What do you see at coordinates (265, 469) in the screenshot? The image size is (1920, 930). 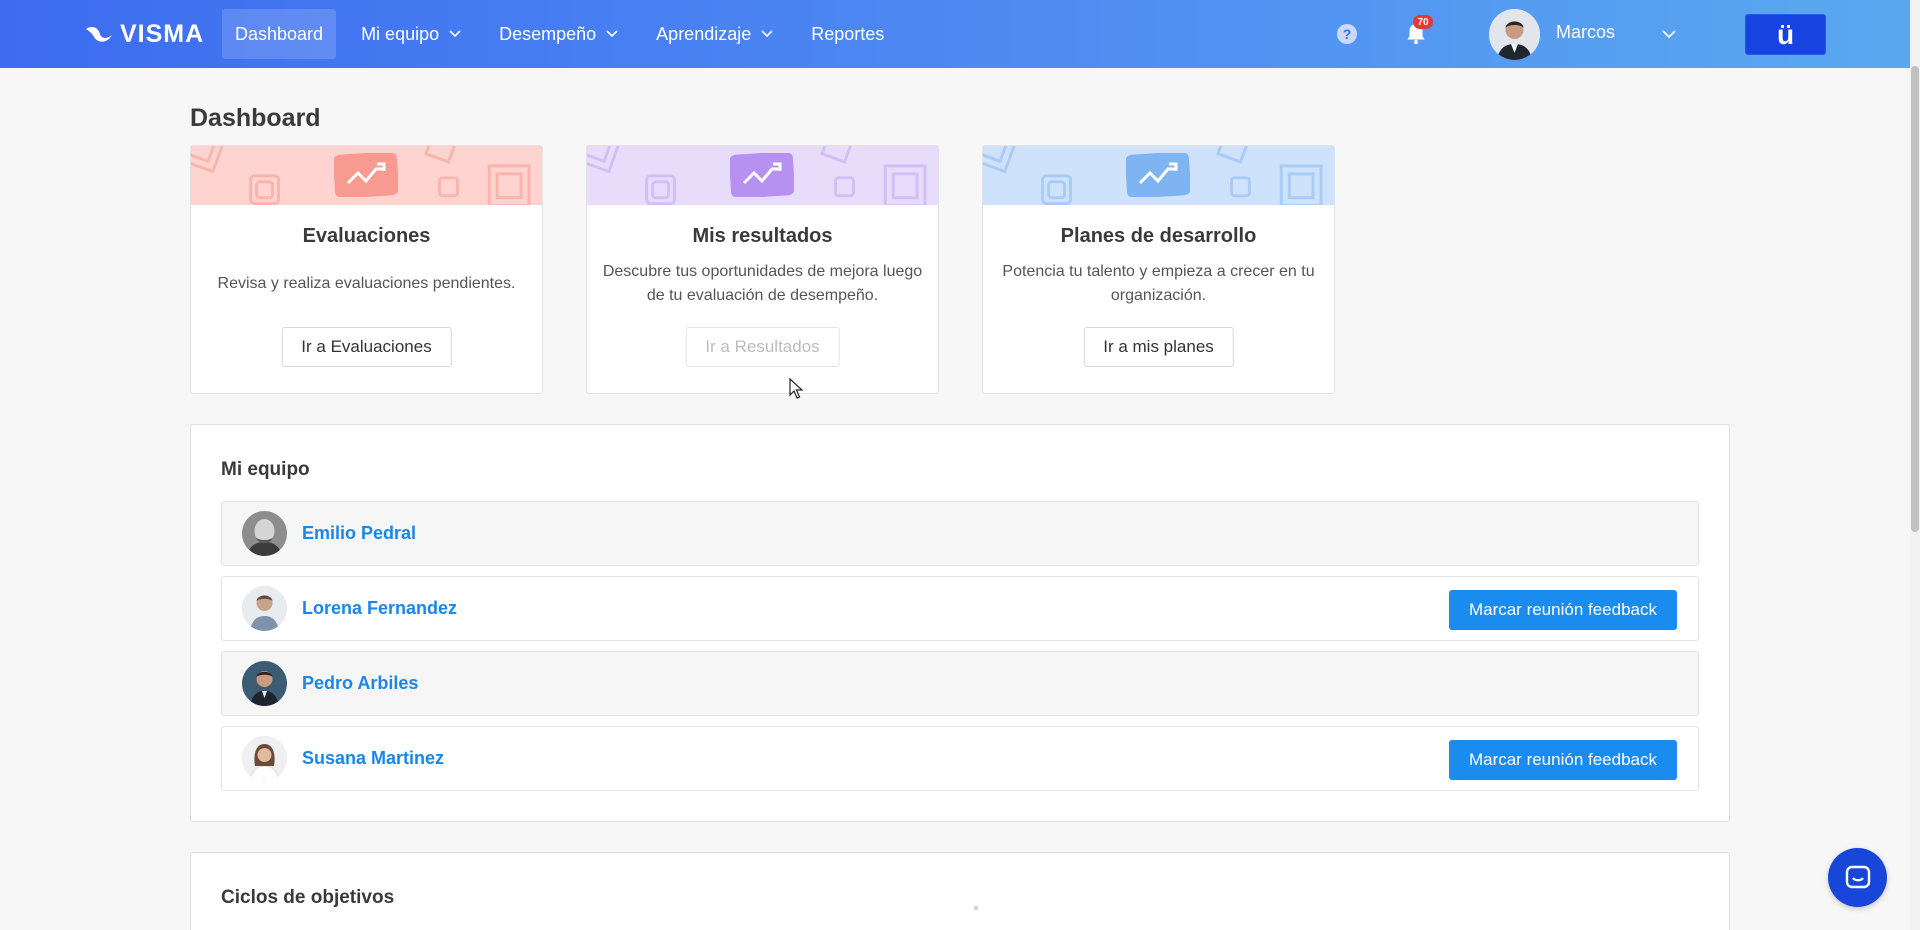 I see `team-panel-title: Mi equipo` at bounding box center [265, 469].